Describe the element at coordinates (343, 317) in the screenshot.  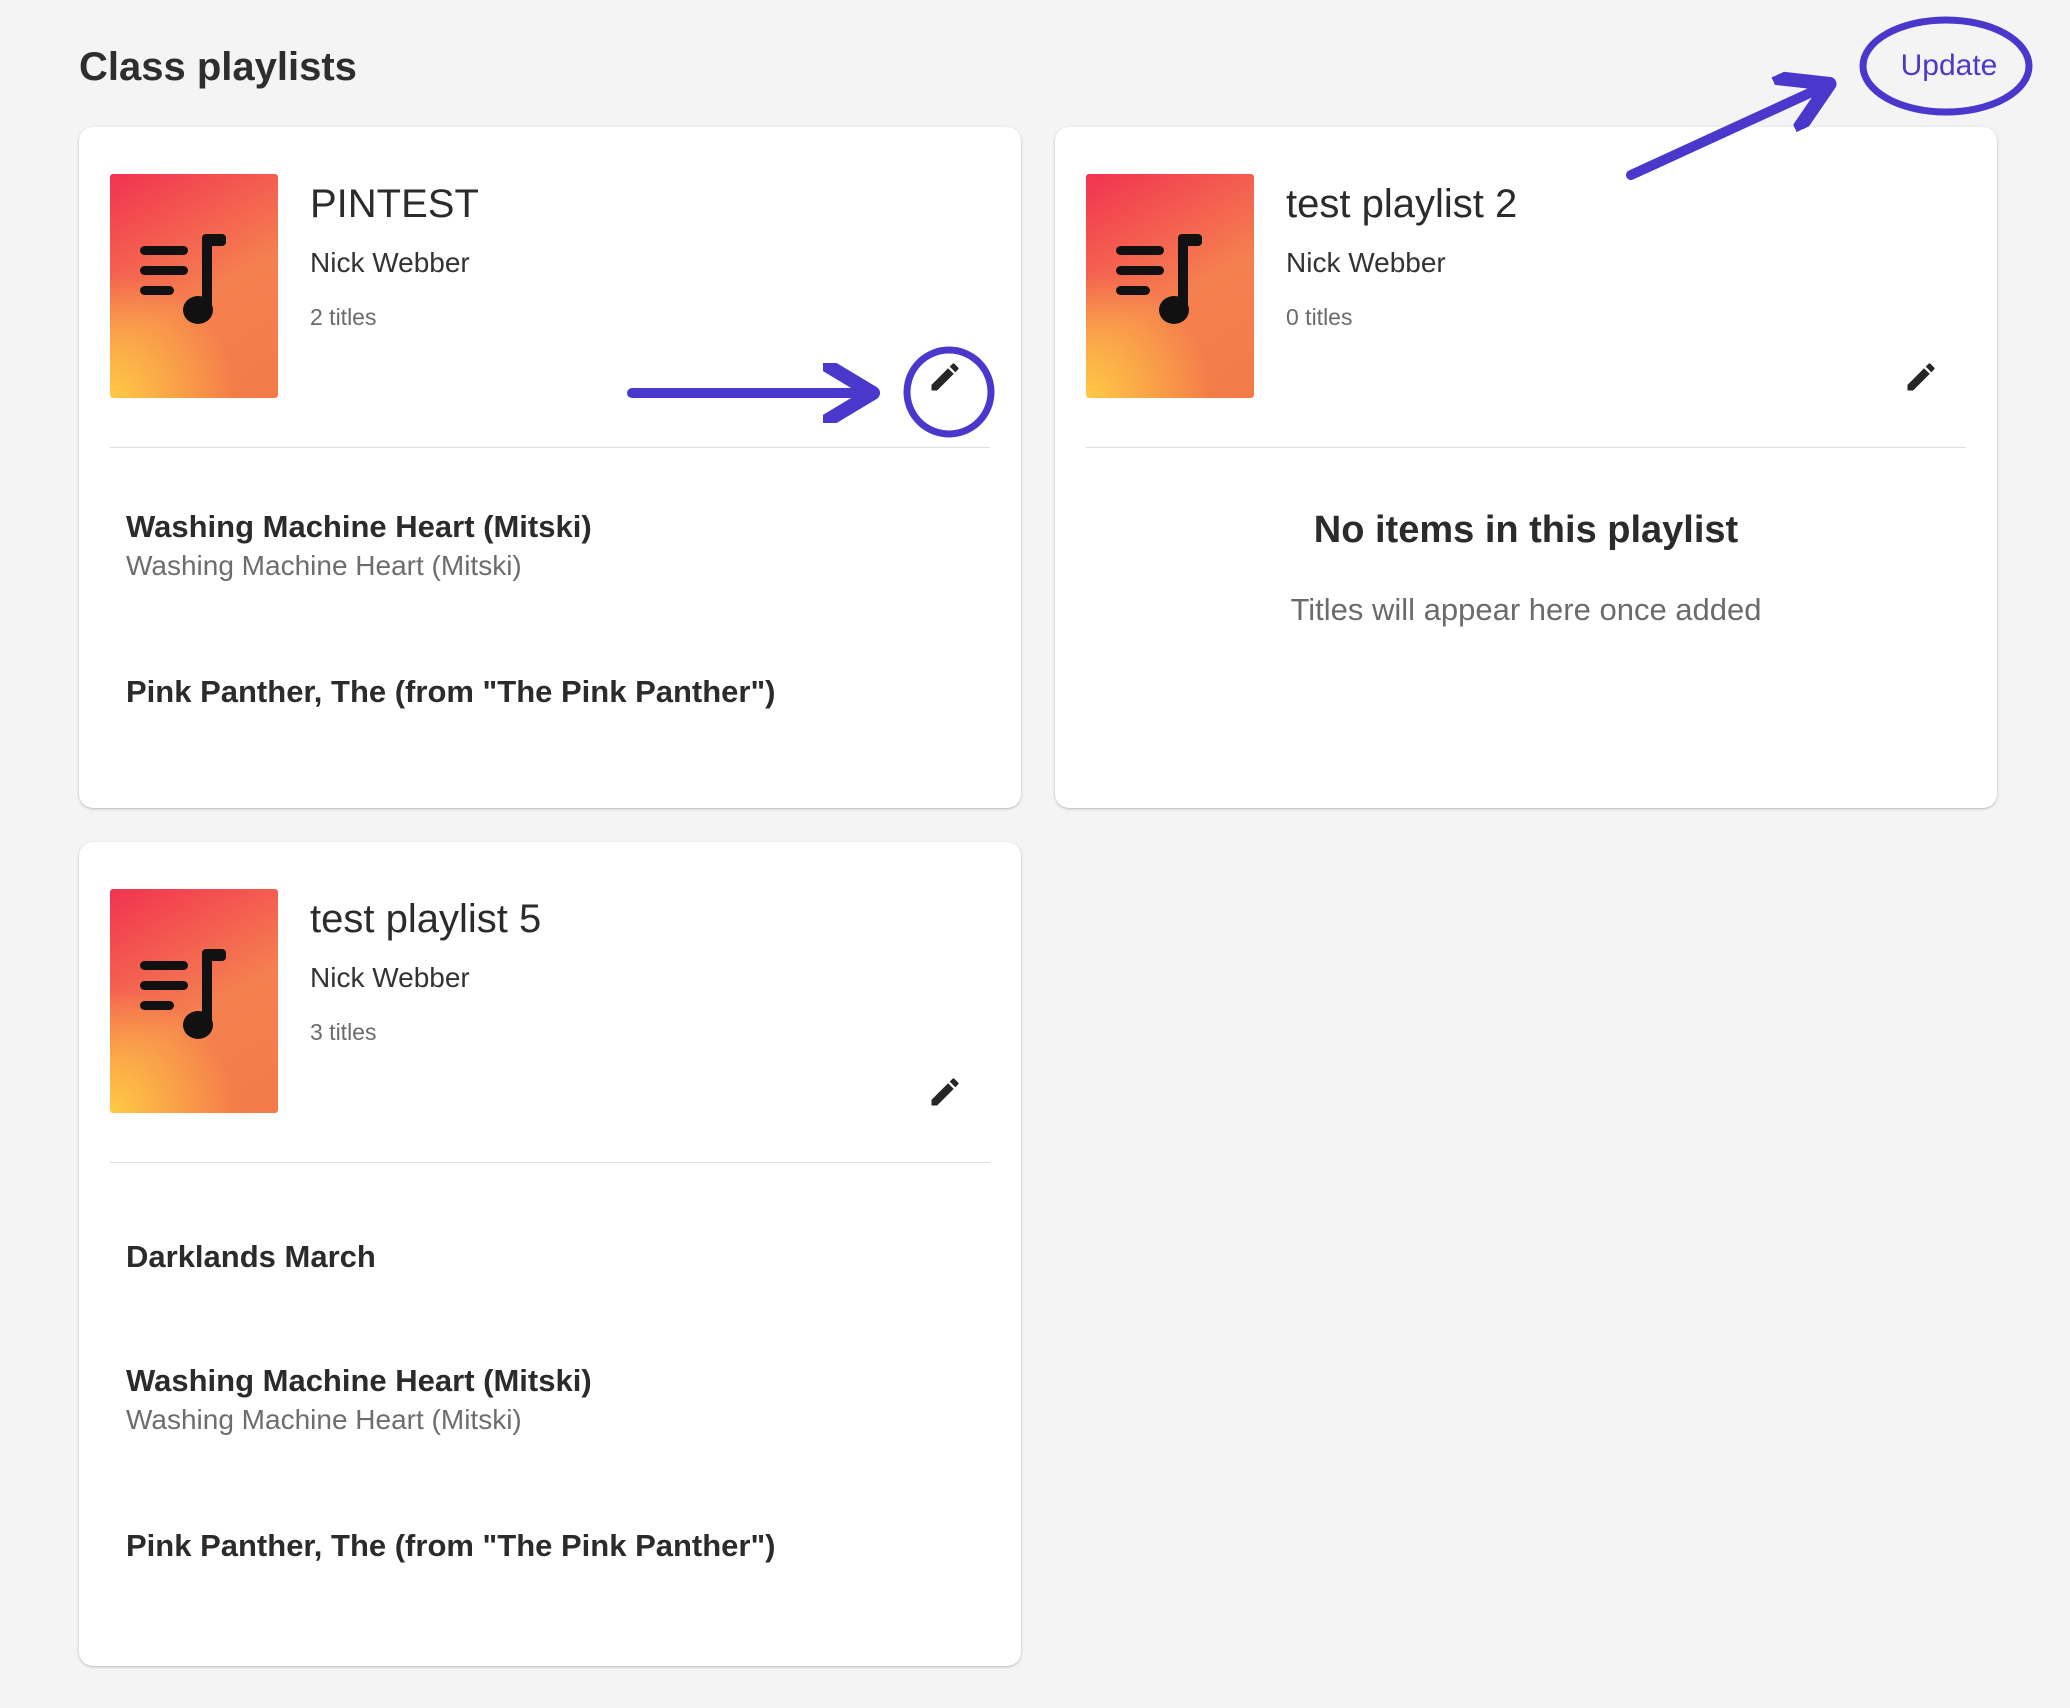
I see `playlist-count: 2 titles` at that location.